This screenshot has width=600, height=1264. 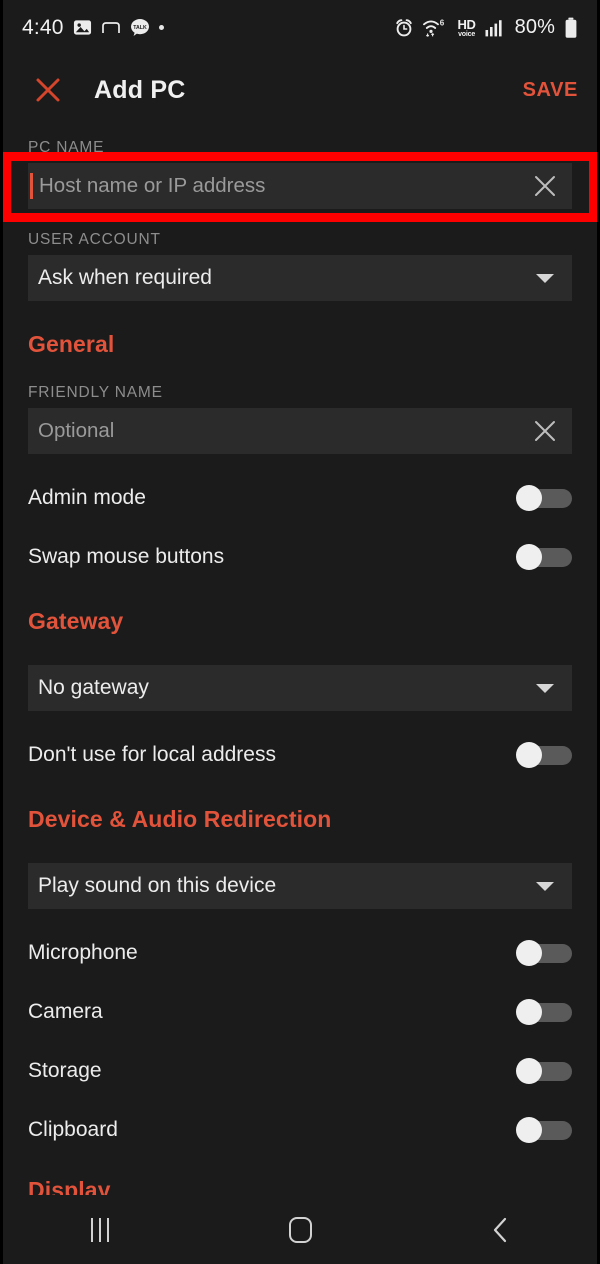 What do you see at coordinates (544, 1129) in the screenshot?
I see `toggle-clipboard` at bounding box center [544, 1129].